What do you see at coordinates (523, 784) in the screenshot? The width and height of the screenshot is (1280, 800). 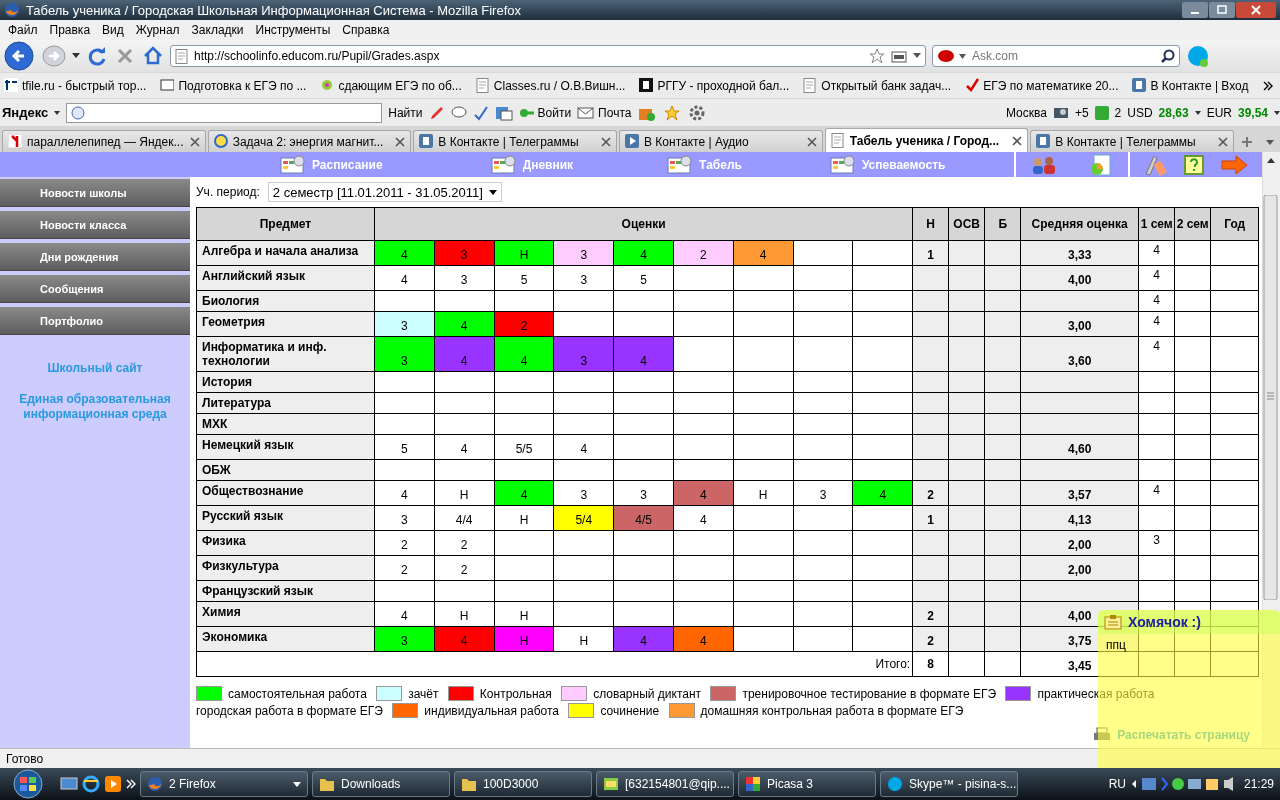 I see `taskbar-button: 100D3000` at bounding box center [523, 784].